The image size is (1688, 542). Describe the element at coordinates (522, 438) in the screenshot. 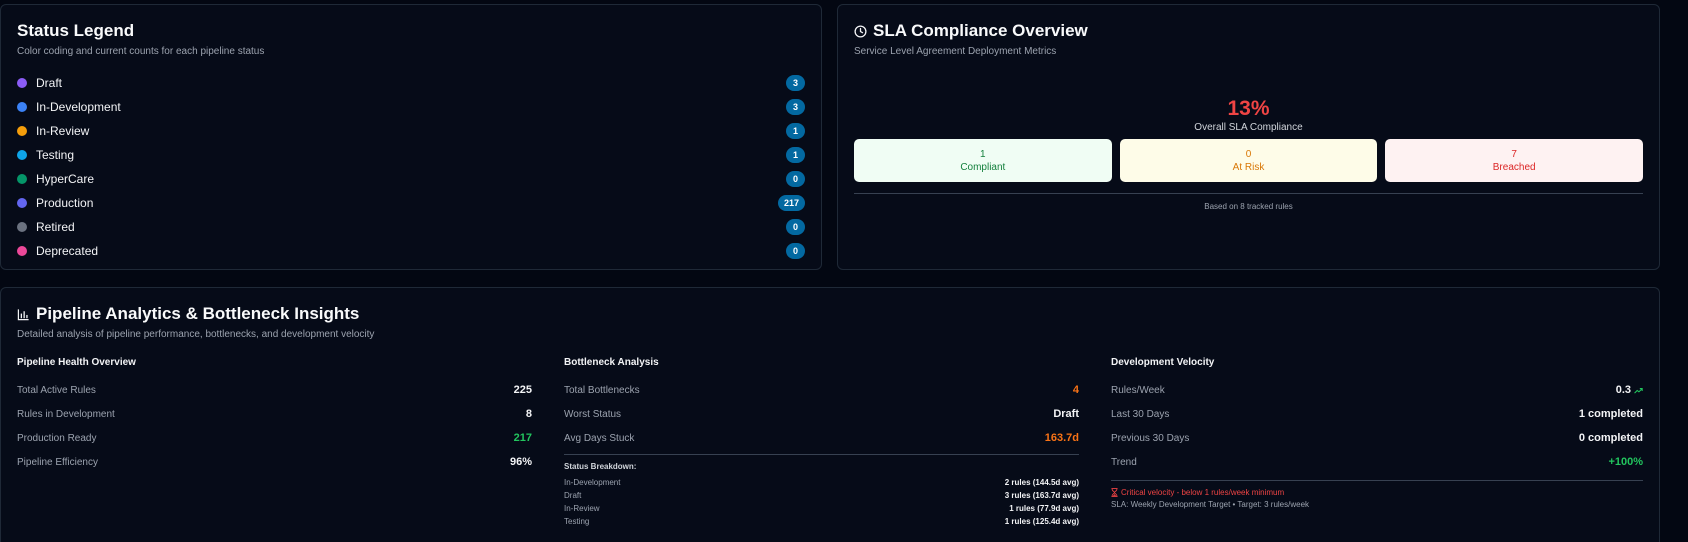

I see `metric-value: 217` at that location.